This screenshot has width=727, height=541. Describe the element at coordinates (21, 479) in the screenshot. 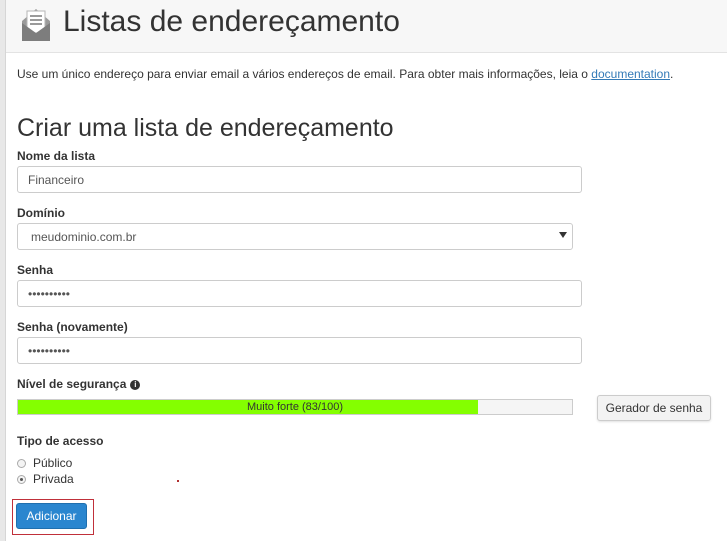

I see `radio-private` at that location.